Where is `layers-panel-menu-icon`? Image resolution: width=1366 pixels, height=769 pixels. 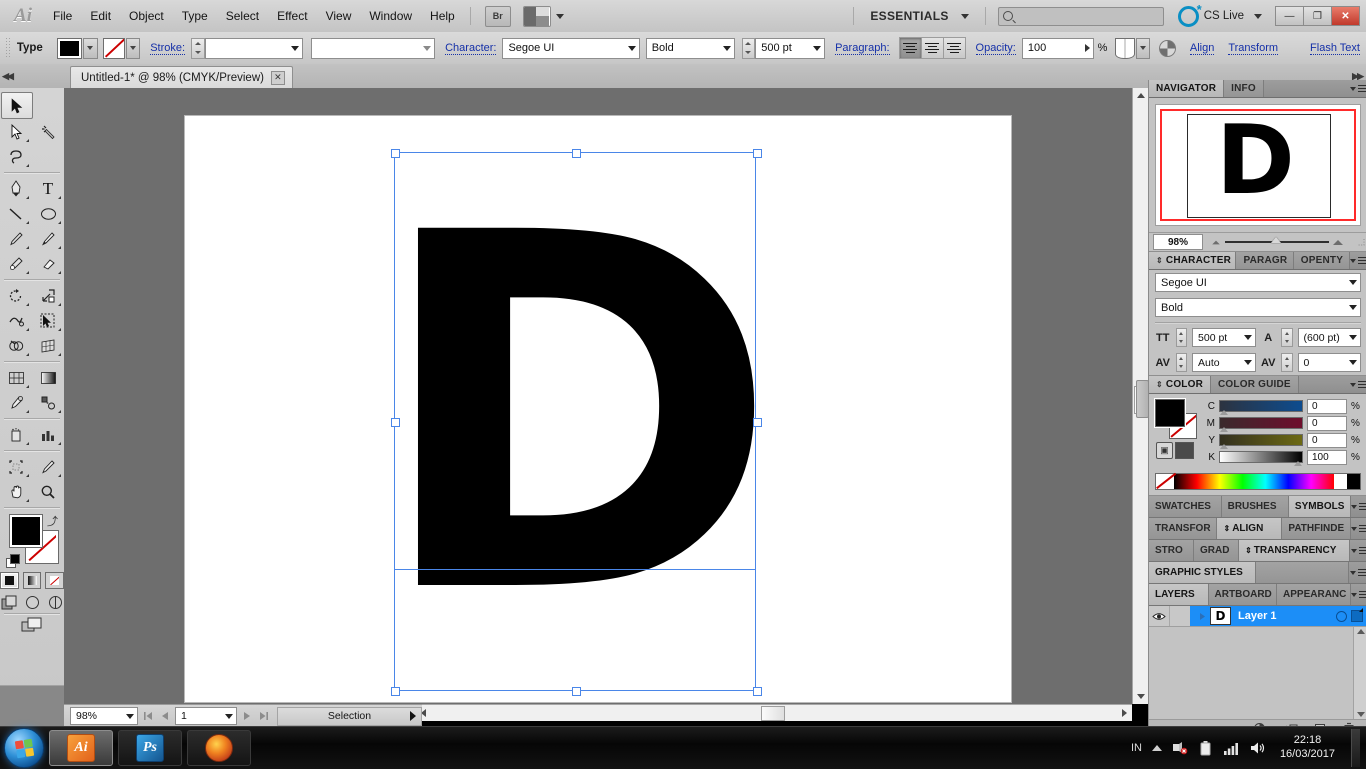 layers-panel-menu-icon is located at coordinates (1358, 594).